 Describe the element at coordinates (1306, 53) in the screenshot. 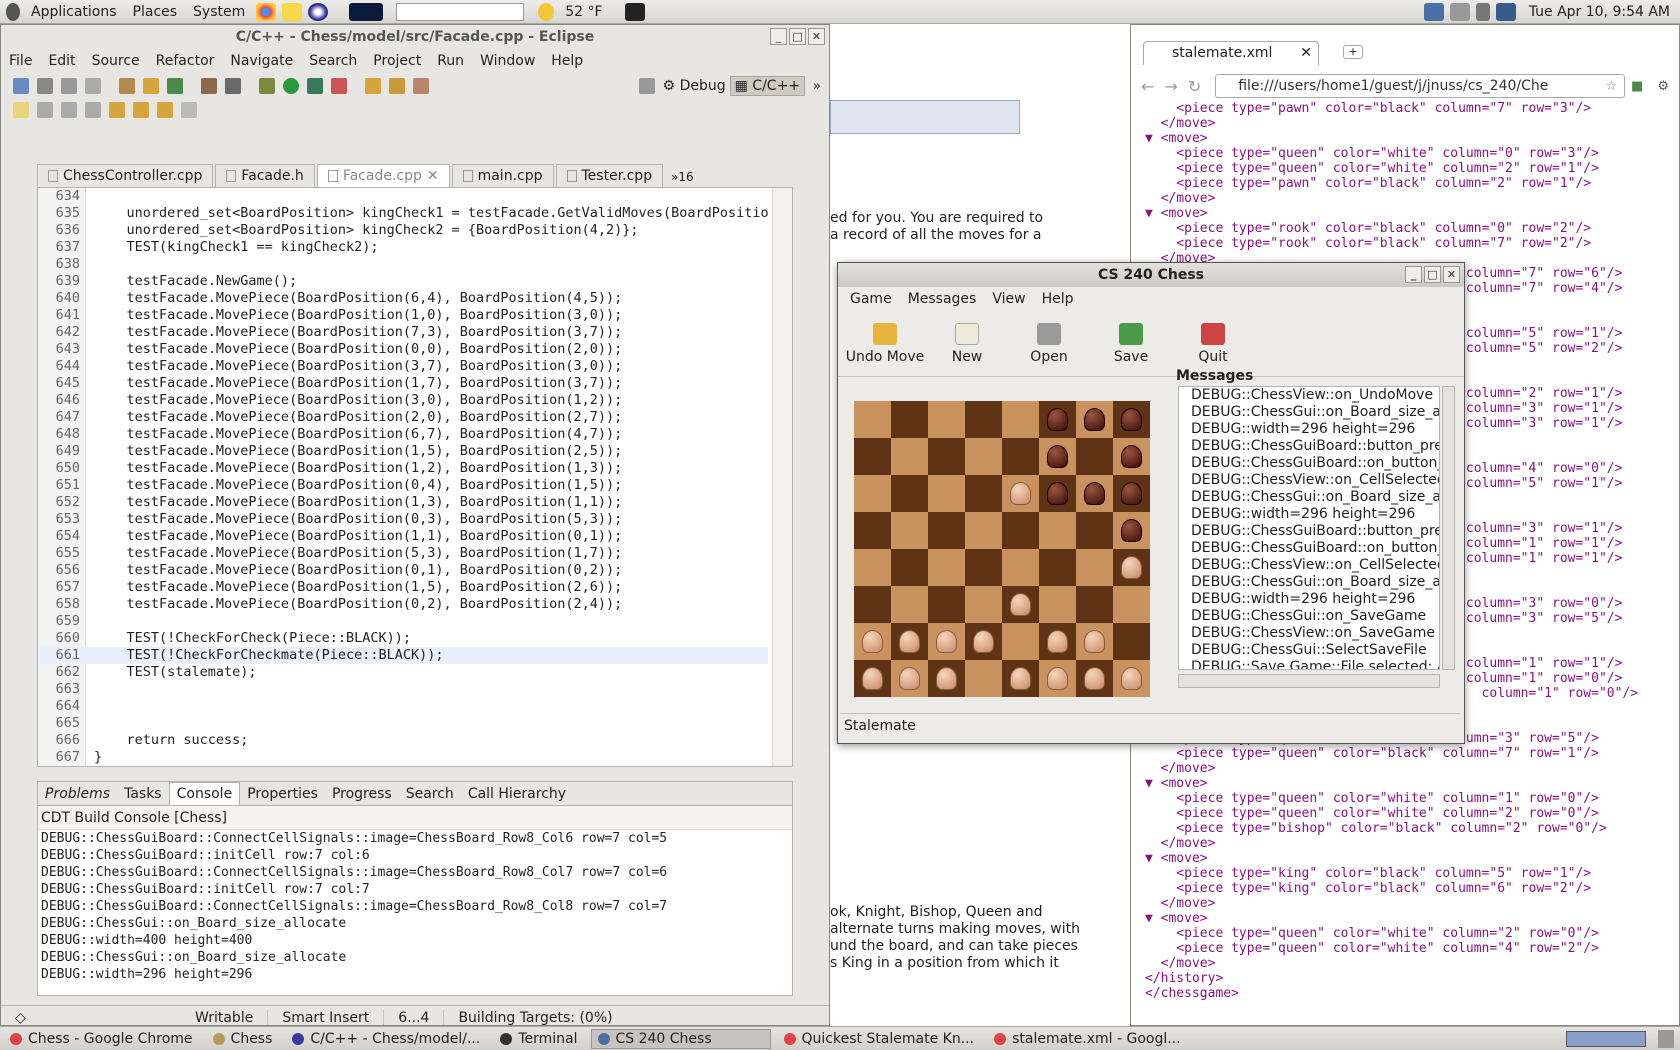

I see `close-tab-icon: ✕` at that location.